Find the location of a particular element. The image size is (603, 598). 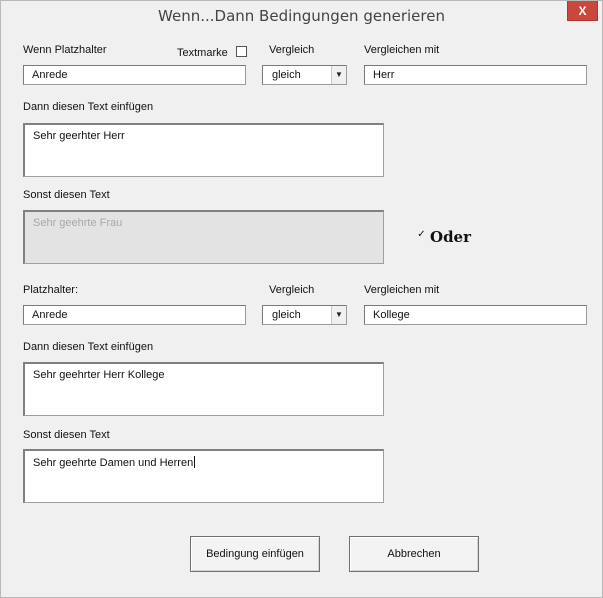

close-icon: X is located at coordinates (582, 11).